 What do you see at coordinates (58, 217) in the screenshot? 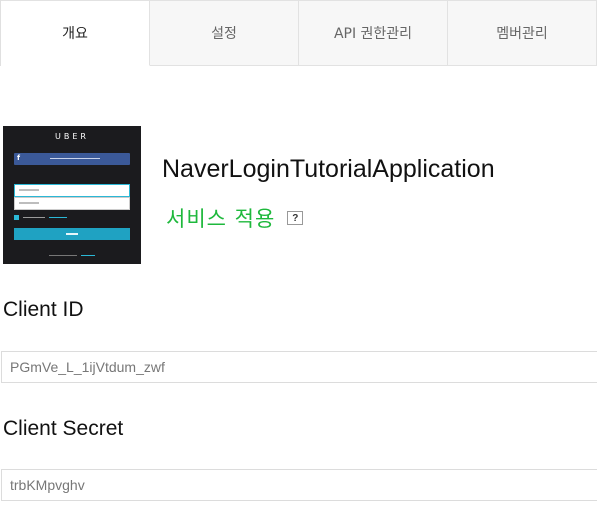
I see `thumbnail-forgot-link` at bounding box center [58, 217].